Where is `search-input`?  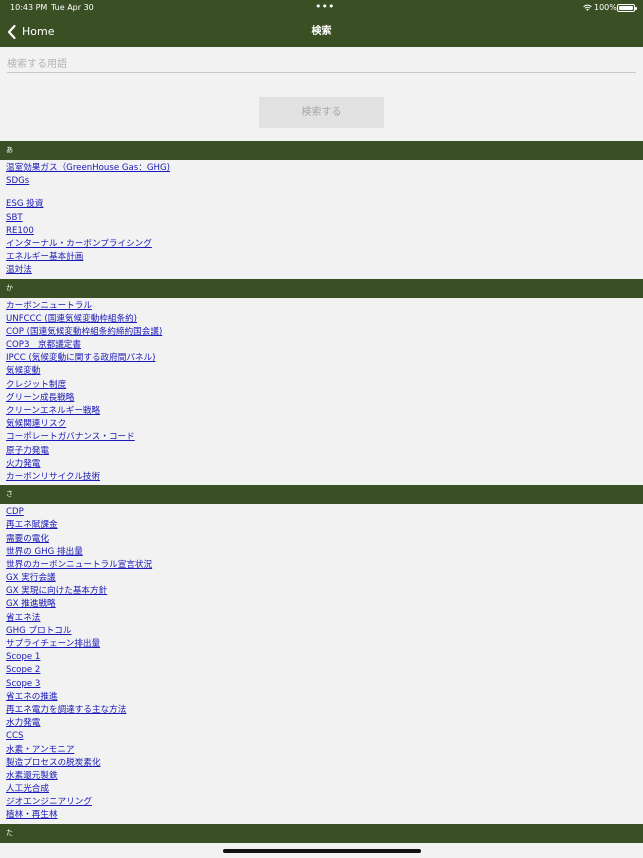 search-input is located at coordinates (321, 64).